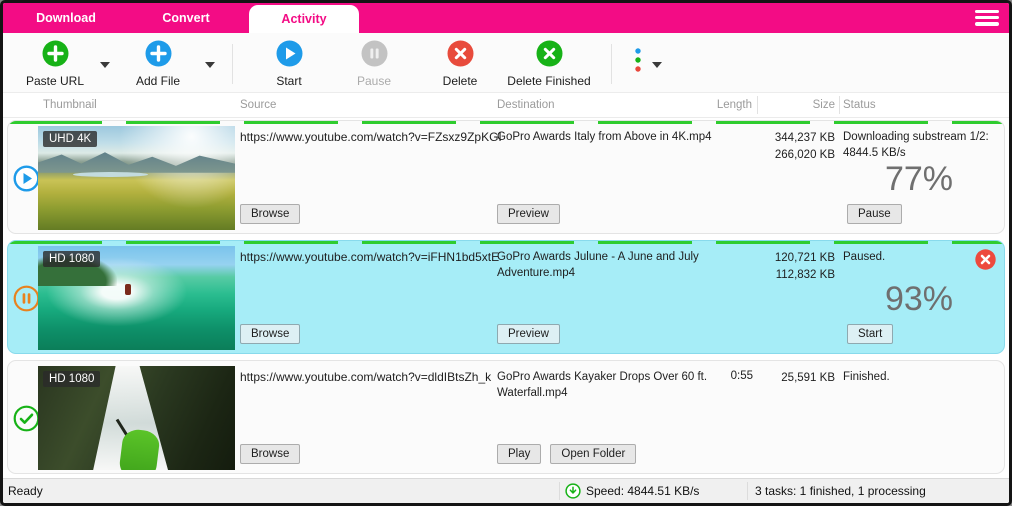  I want to click on thumbnail-detail, so click(139, 449).